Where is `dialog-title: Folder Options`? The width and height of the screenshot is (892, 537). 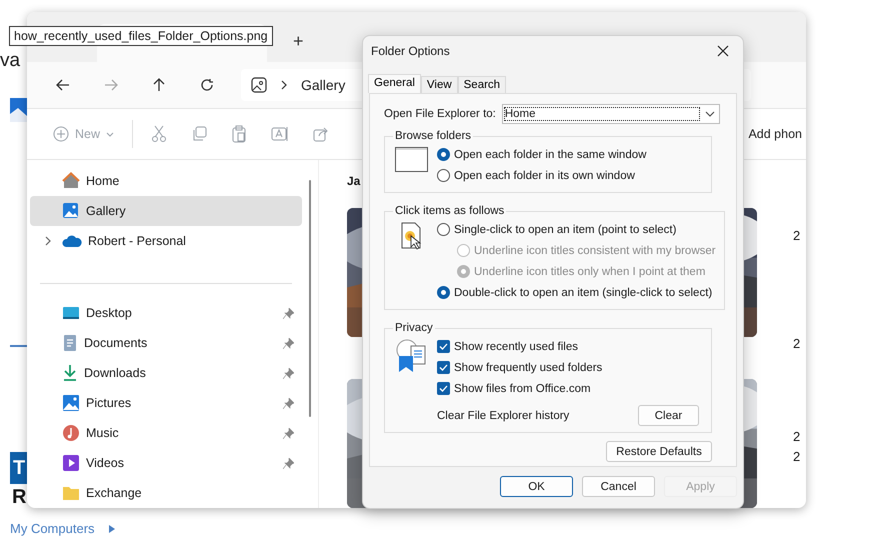 dialog-title: Folder Options is located at coordinates (411, 51).